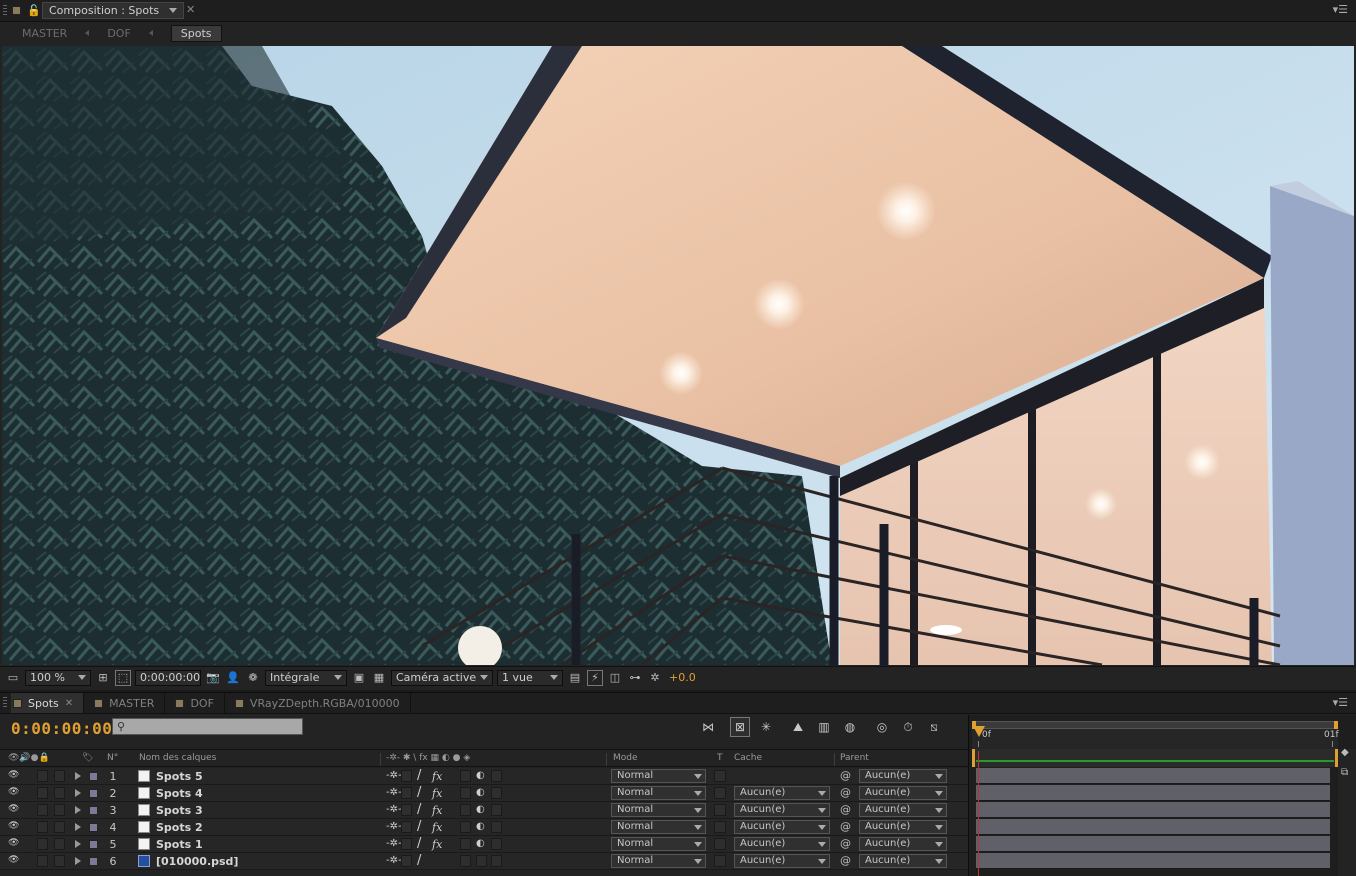 The width and height of the screenshot is (1356, 876). Describe the element at coordinates (359, 678) in the screenshot. I see `region-of-interest-icon: ▣` at that location.